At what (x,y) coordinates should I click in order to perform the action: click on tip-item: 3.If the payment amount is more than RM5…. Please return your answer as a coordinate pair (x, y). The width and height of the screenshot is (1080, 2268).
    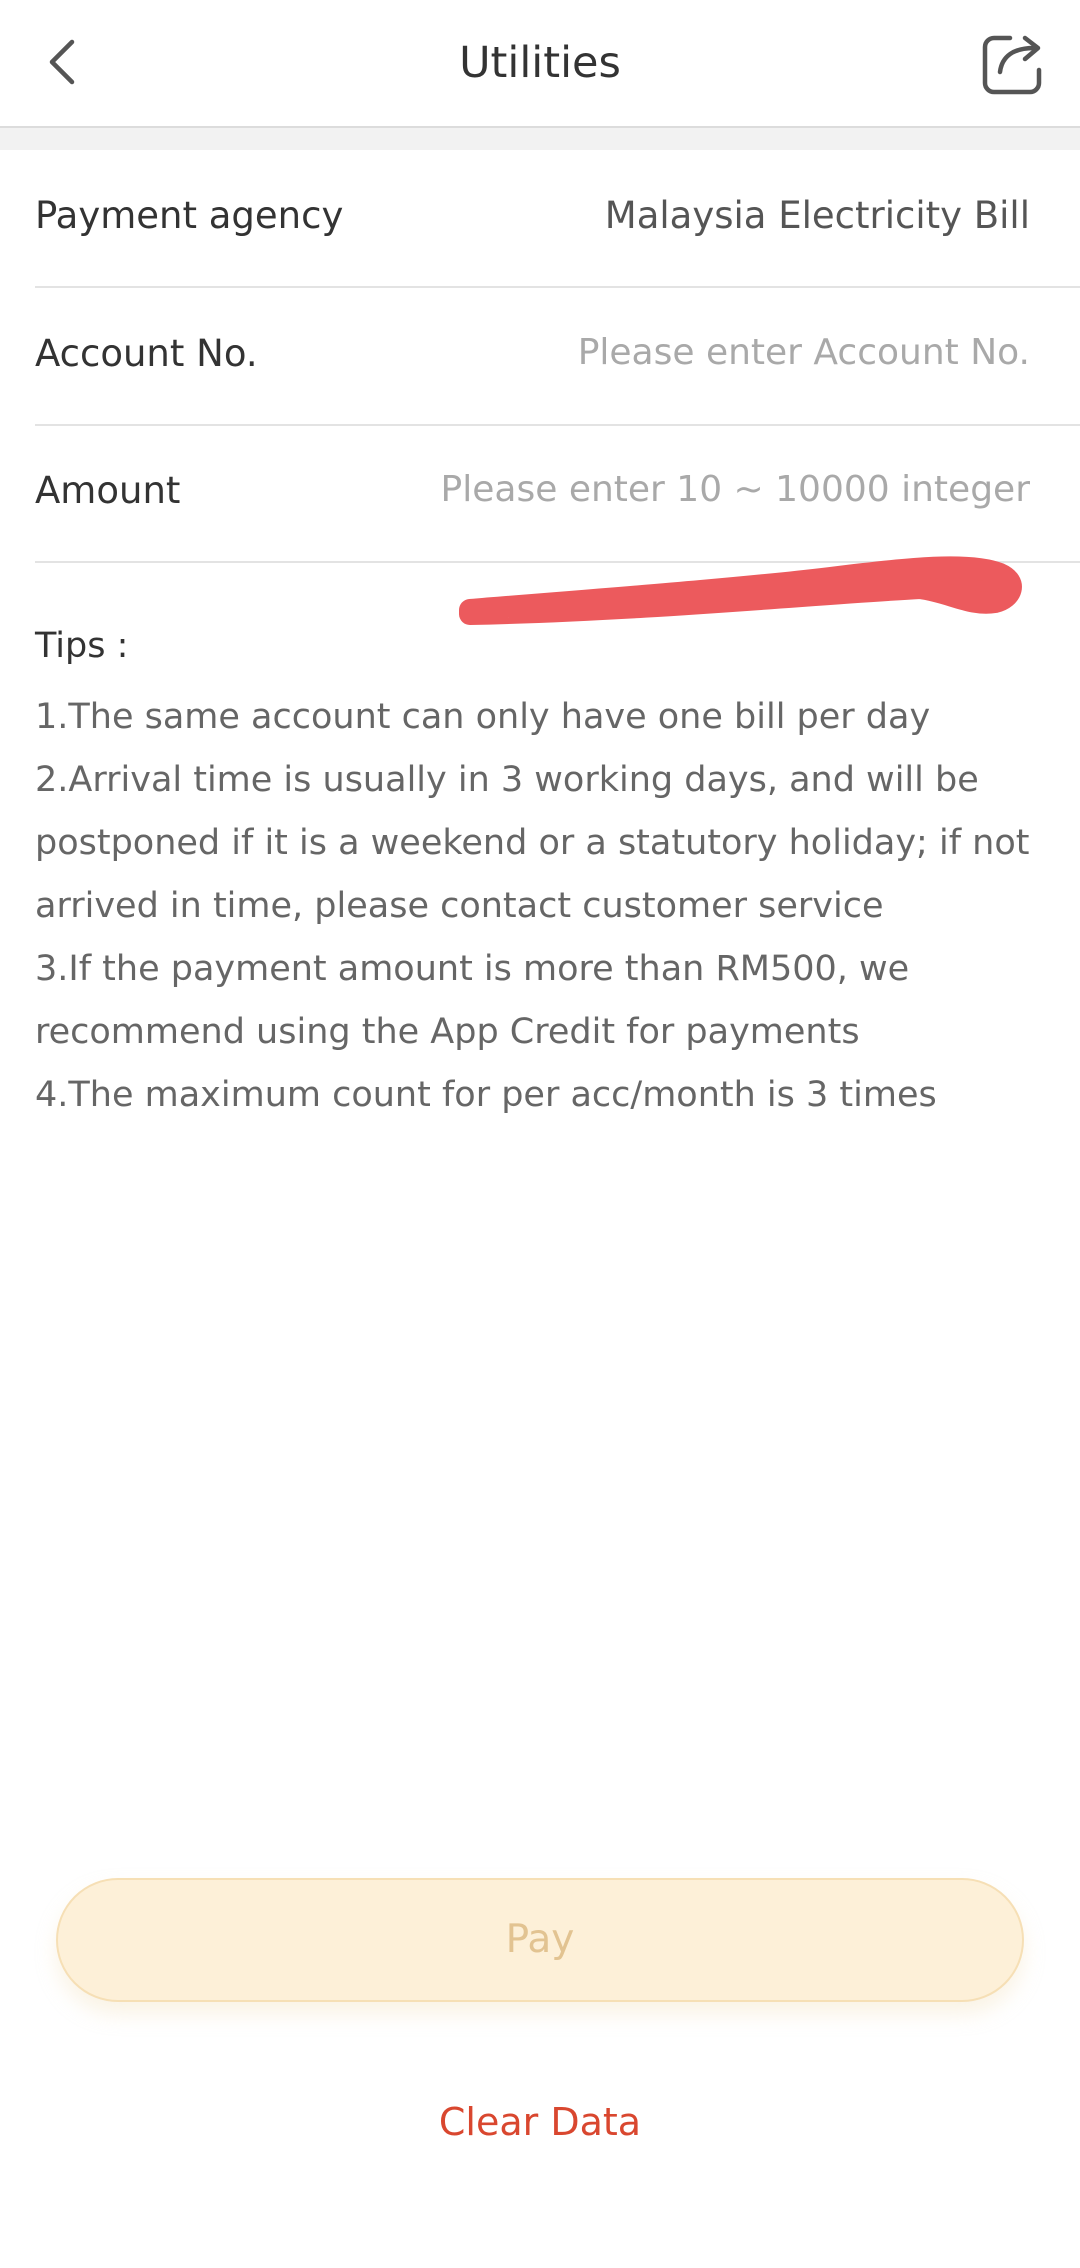
    Looking at the image, I should click on (472, 1000).